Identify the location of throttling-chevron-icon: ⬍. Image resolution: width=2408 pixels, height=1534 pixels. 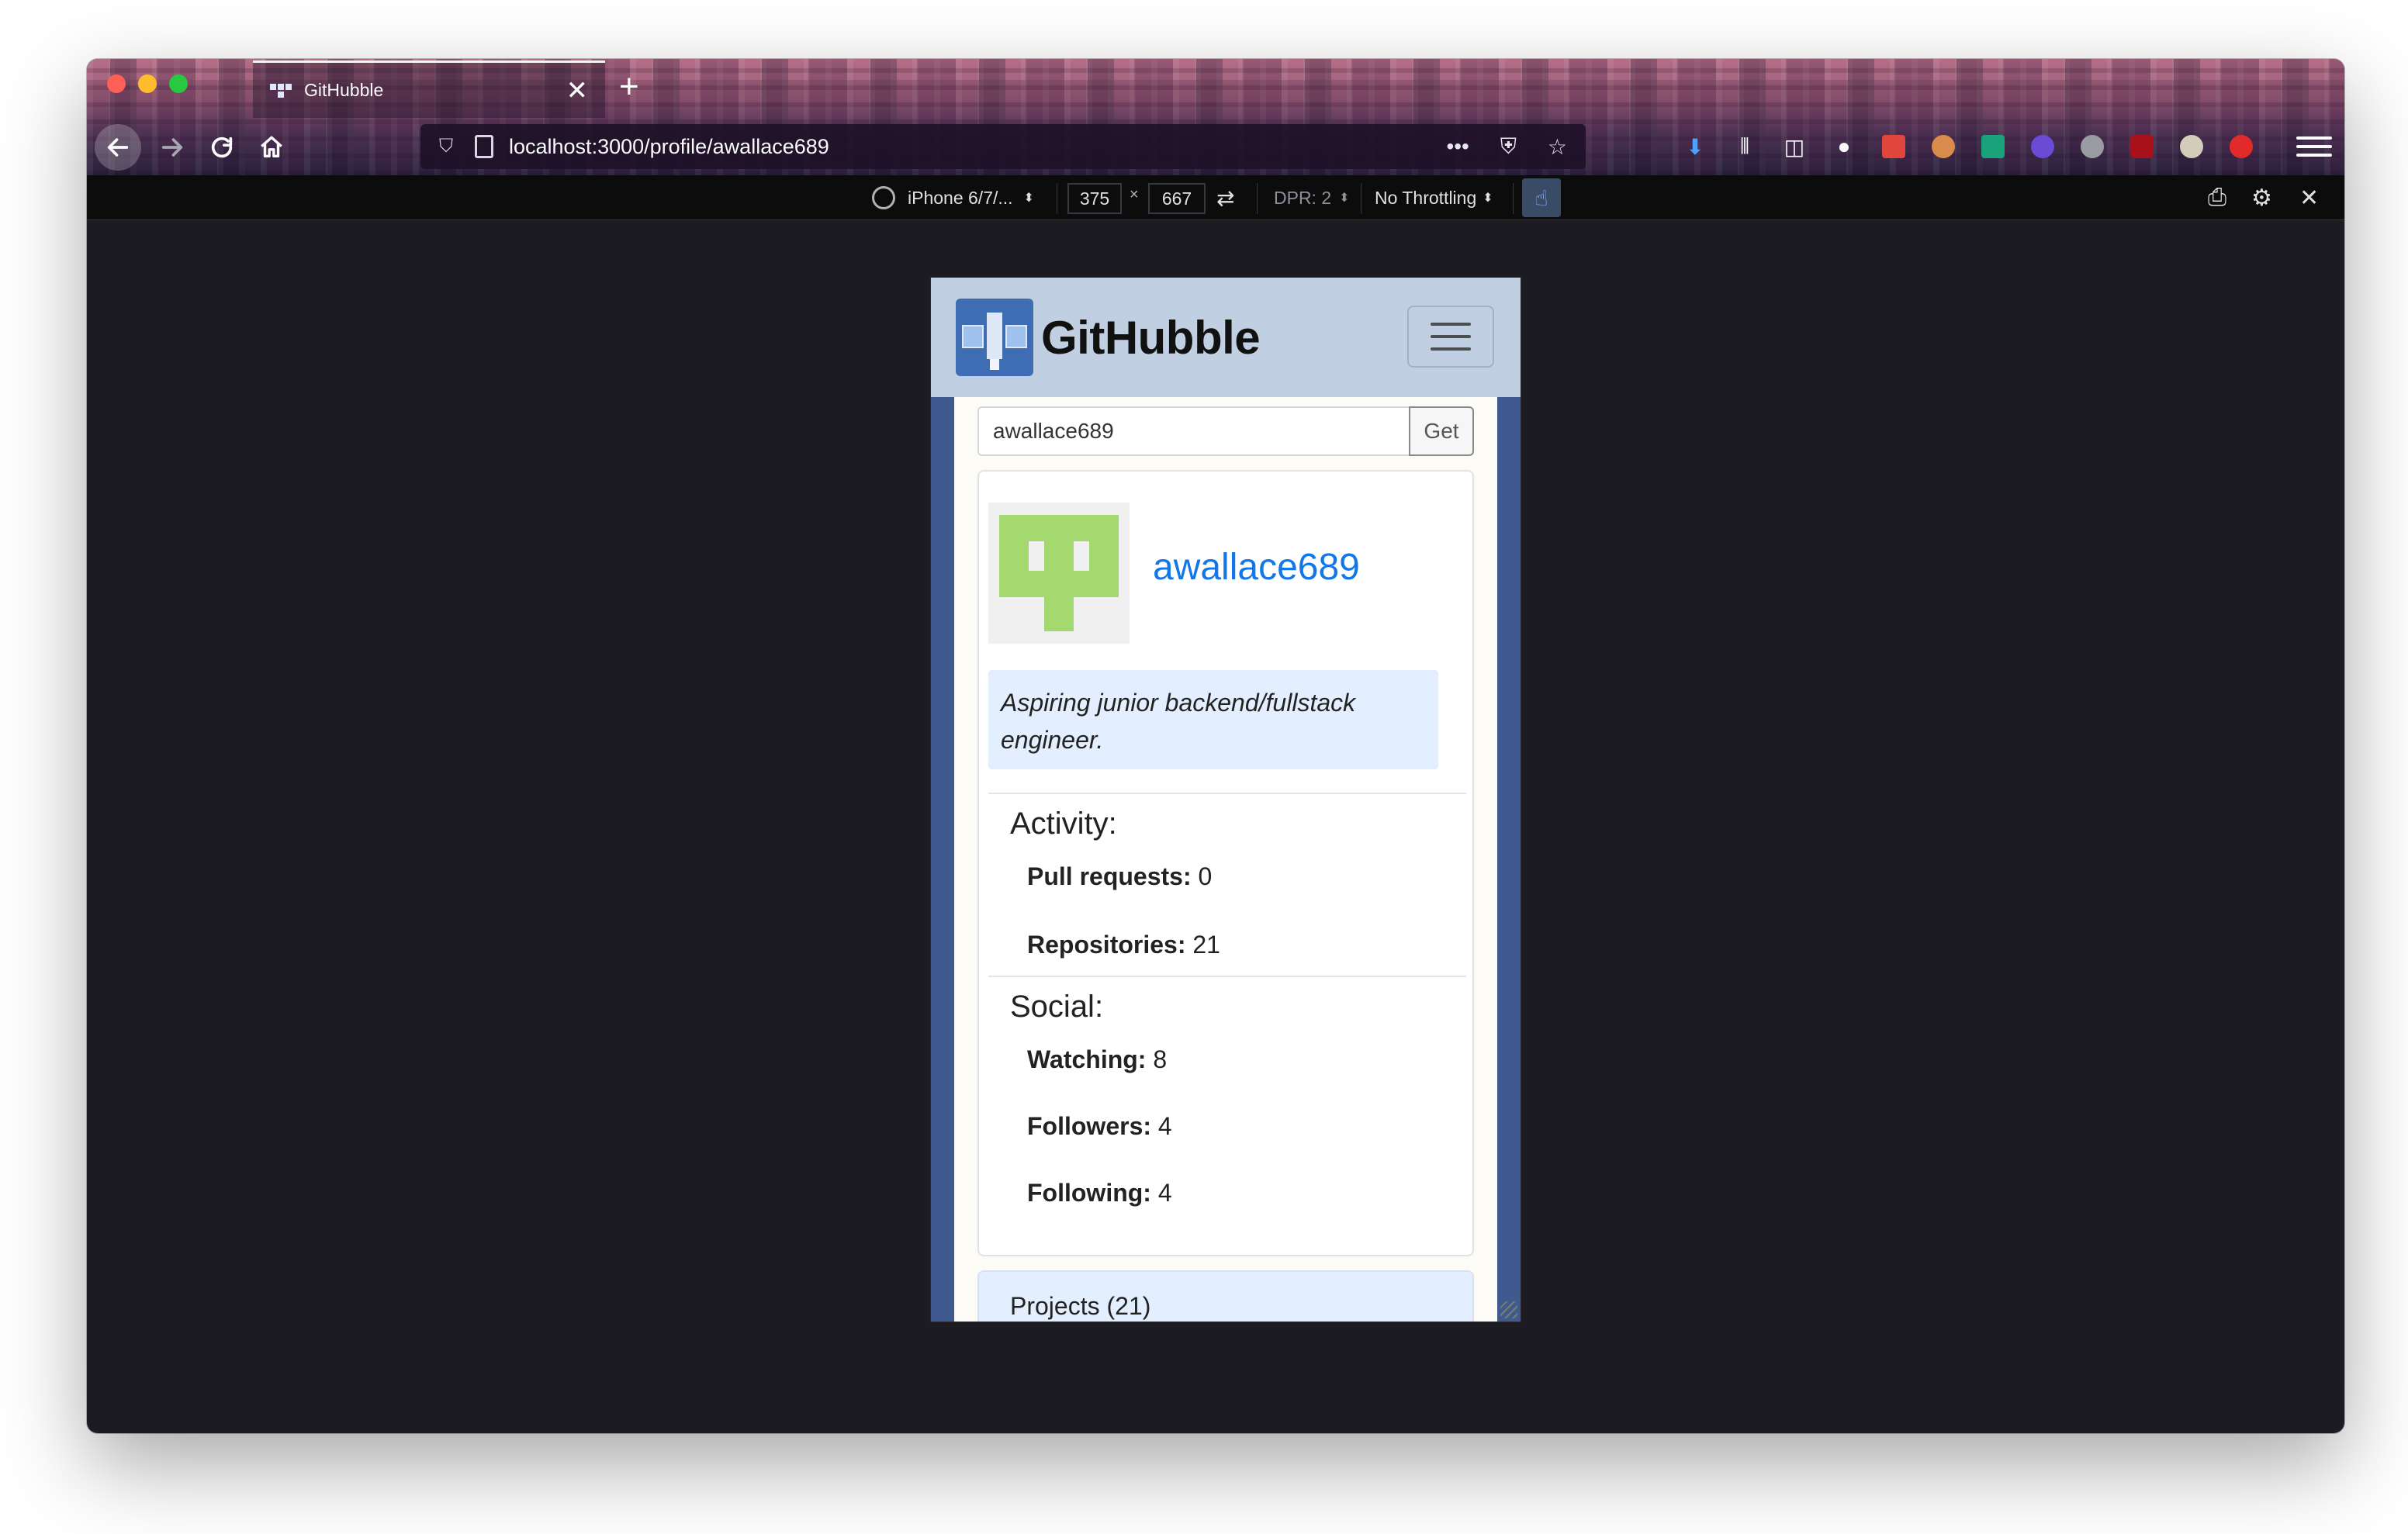
(1488, 198).